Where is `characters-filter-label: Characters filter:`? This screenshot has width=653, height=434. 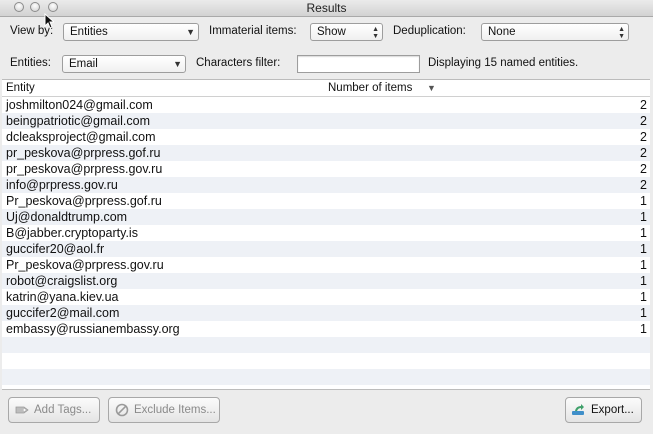 characters-filter-label: Characters filter: is located at coordinates (238, 63).